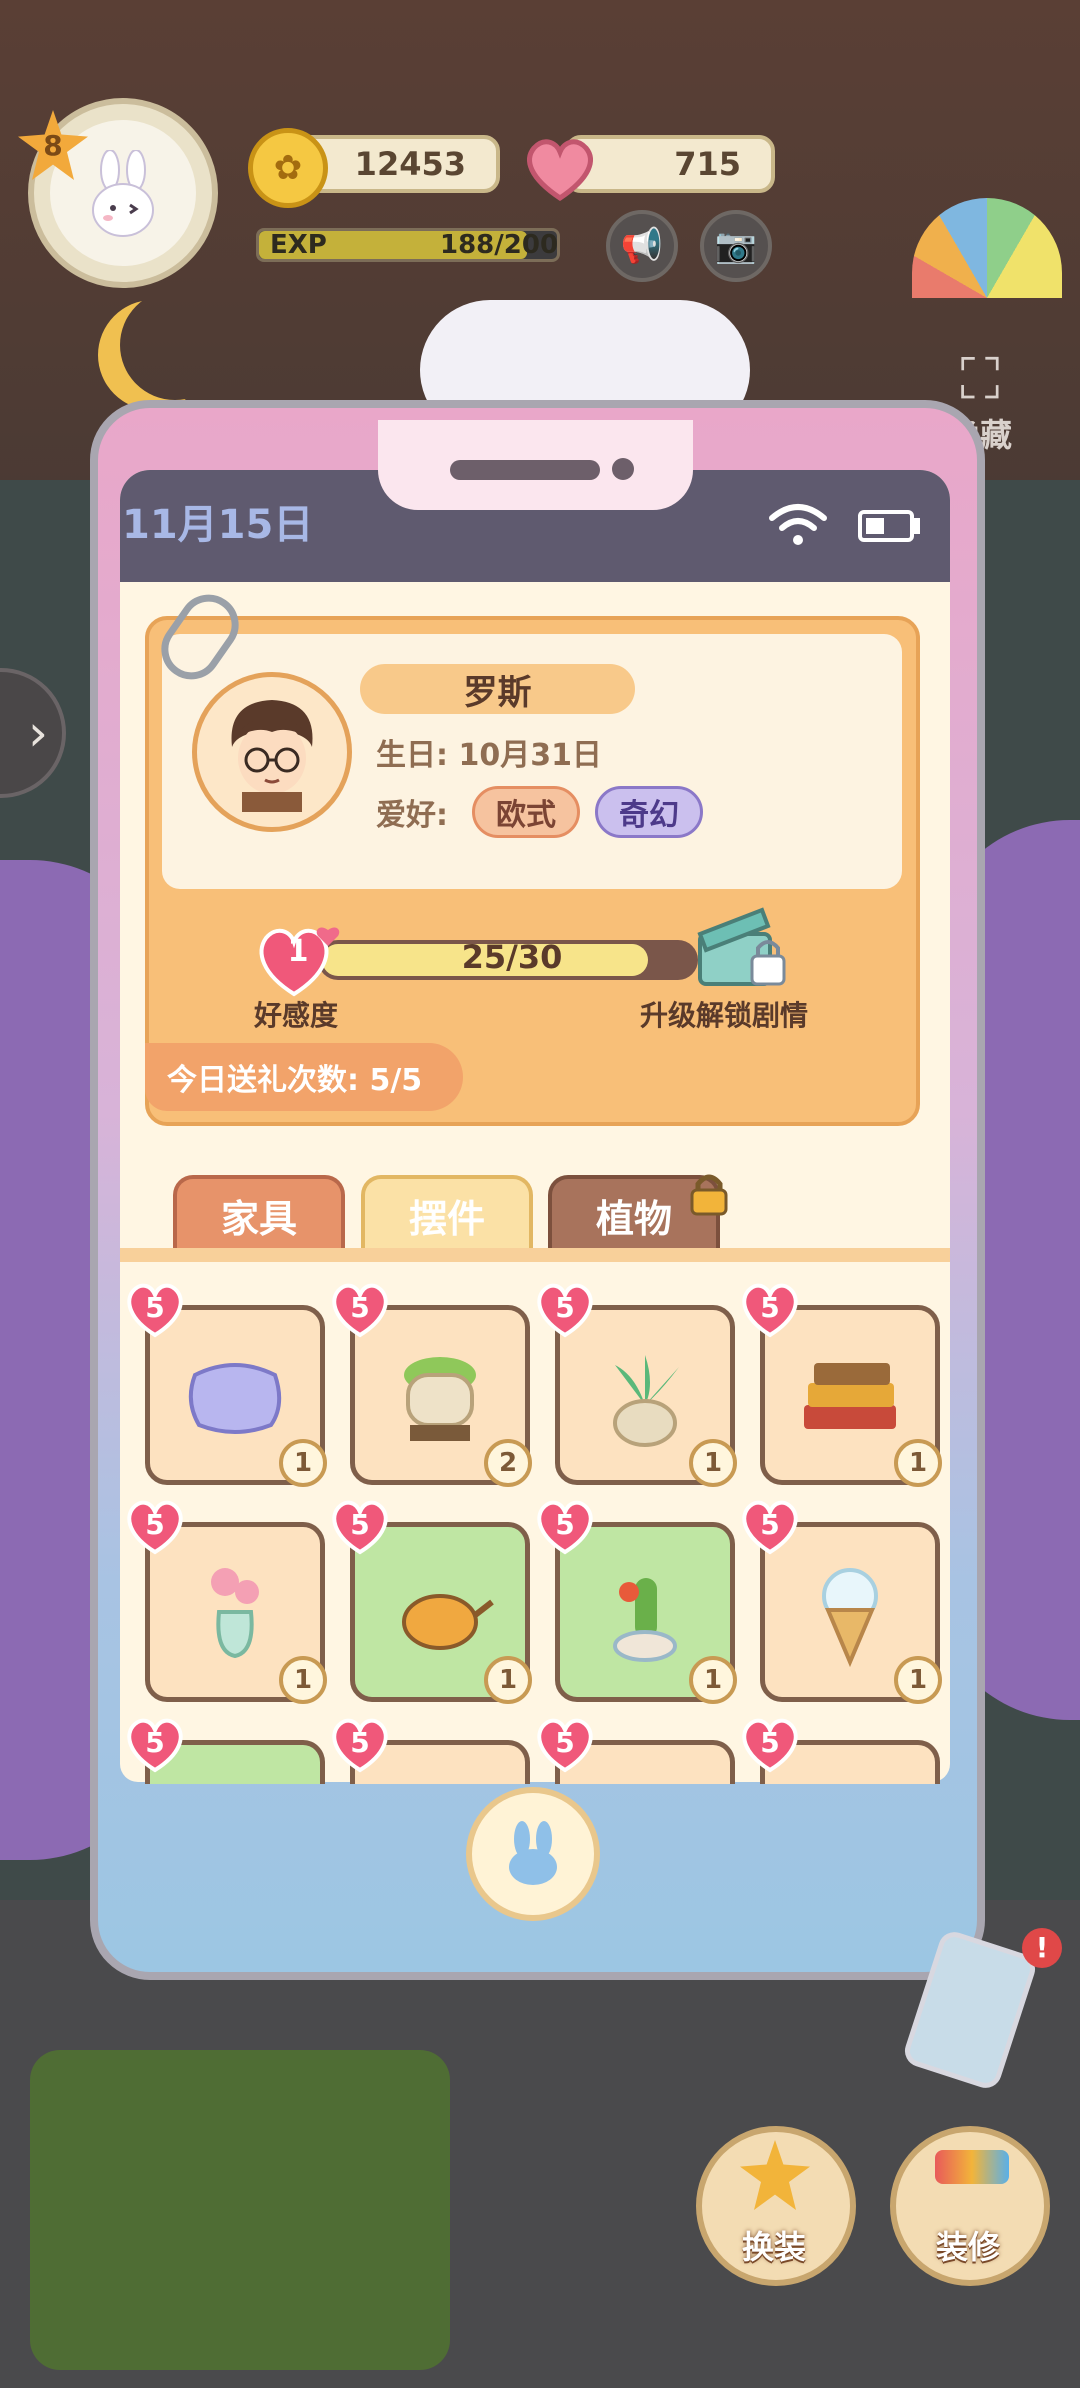 The height and width of the screenshot is (2388, 1080). Describe the element at coordinates (298, 245) in the screenshot. I see `exp-label: EXP` at that location.